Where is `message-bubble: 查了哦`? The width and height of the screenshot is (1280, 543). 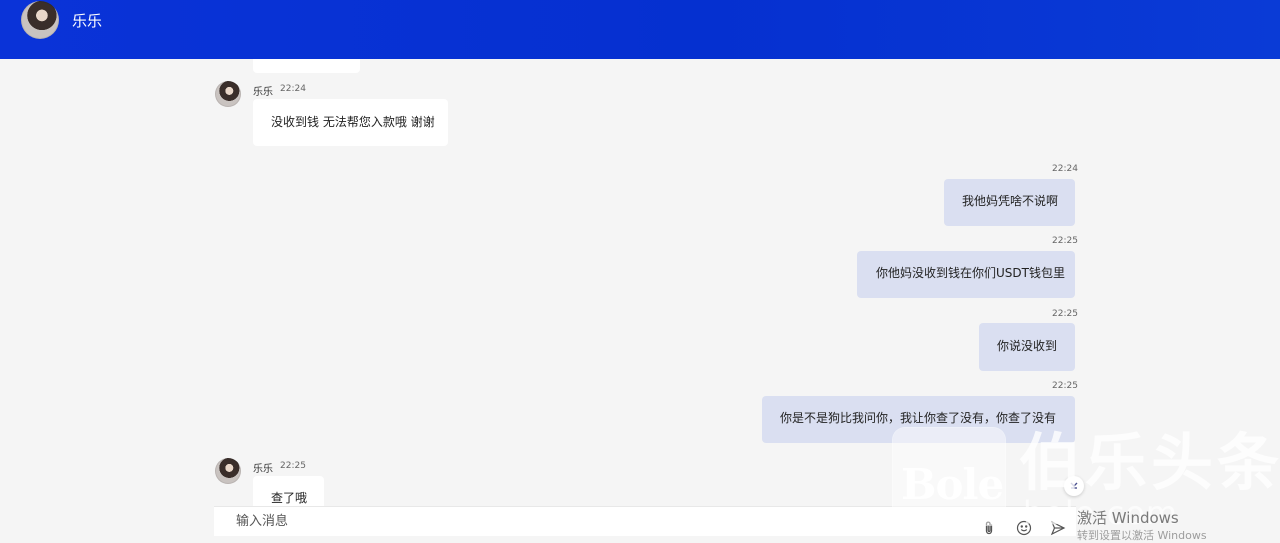 message-bubble: 查了哦 is located at coordinates (288, 491).